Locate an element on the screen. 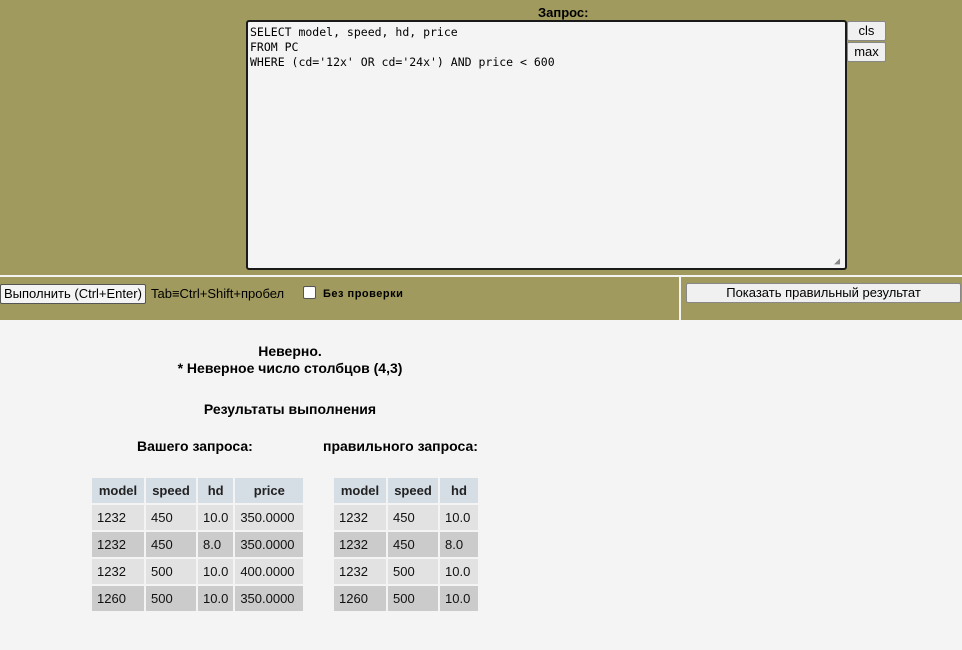 This screenshot has height=650, width=962. resize-grip-icon: ◢ is located at coordinates (839, 262).